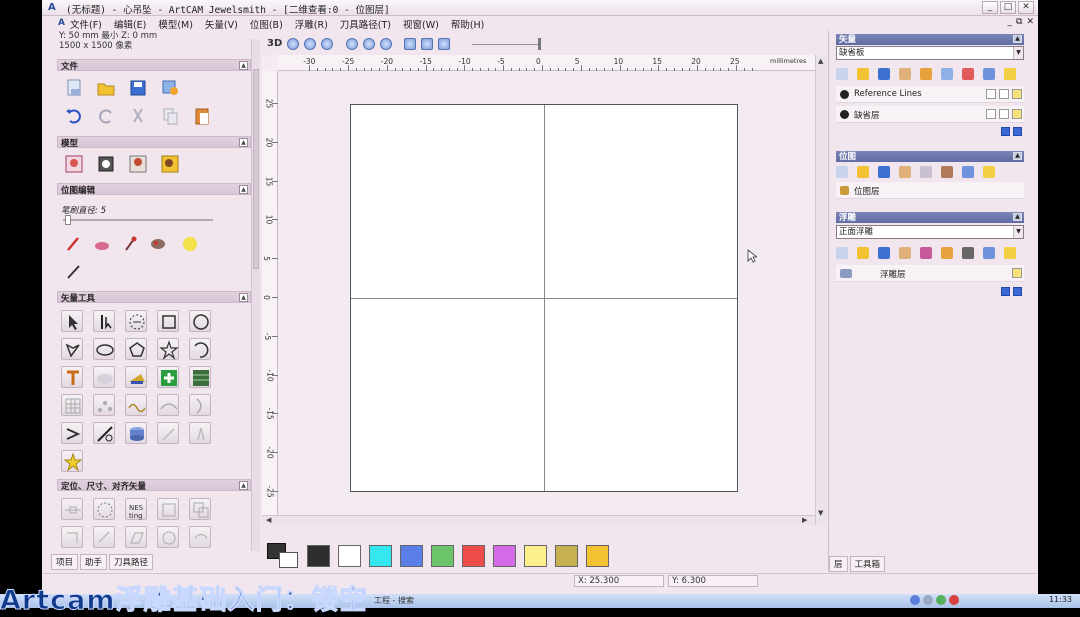 The width and height of the screenshot is (1080, 617). I want to click on canvas-vertical-scrollbar: ▲ ▼, so click(821, 290).